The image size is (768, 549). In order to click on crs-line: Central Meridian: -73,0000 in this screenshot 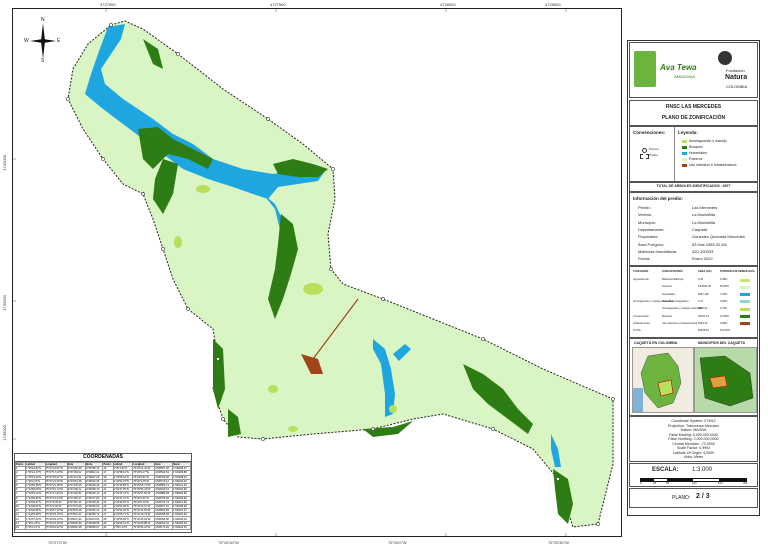, I will do `click(693, 443)`.